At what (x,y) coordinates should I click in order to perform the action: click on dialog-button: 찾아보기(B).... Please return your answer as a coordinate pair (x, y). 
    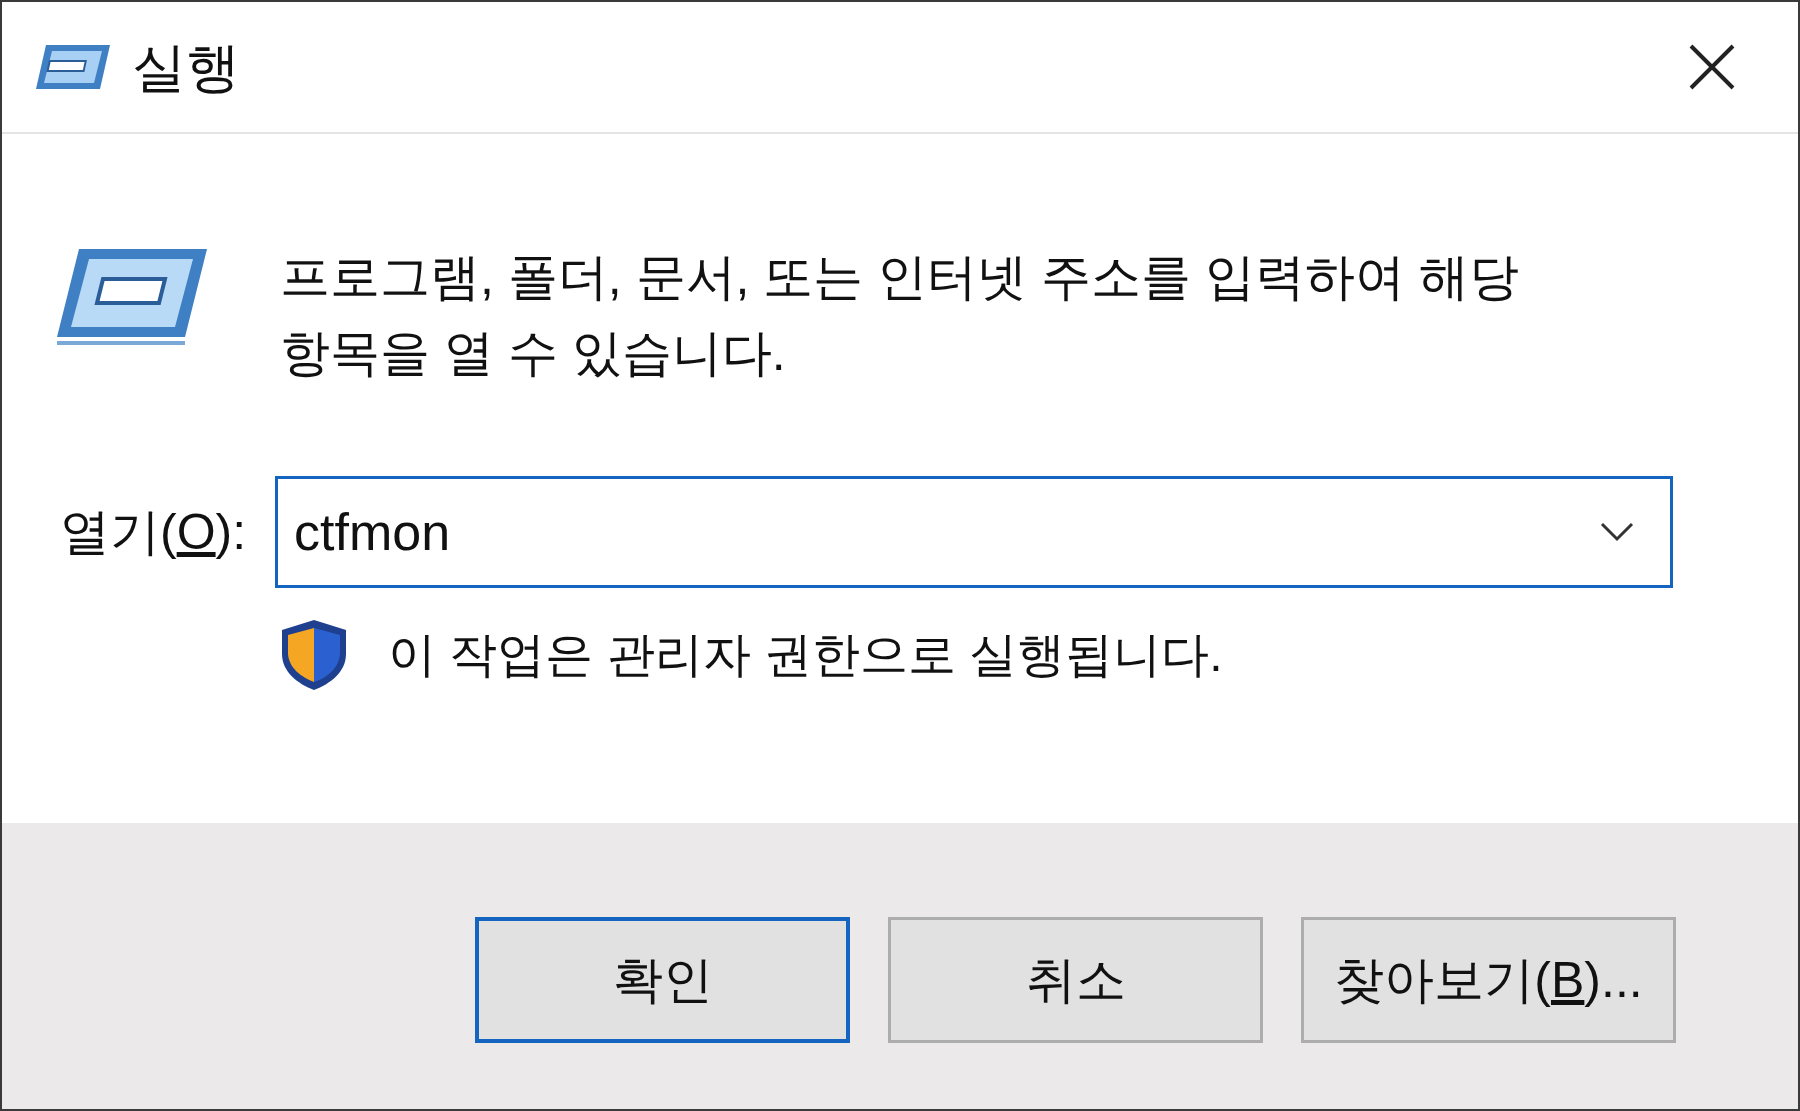
    Looking at the image, I should click on (1488, 980).